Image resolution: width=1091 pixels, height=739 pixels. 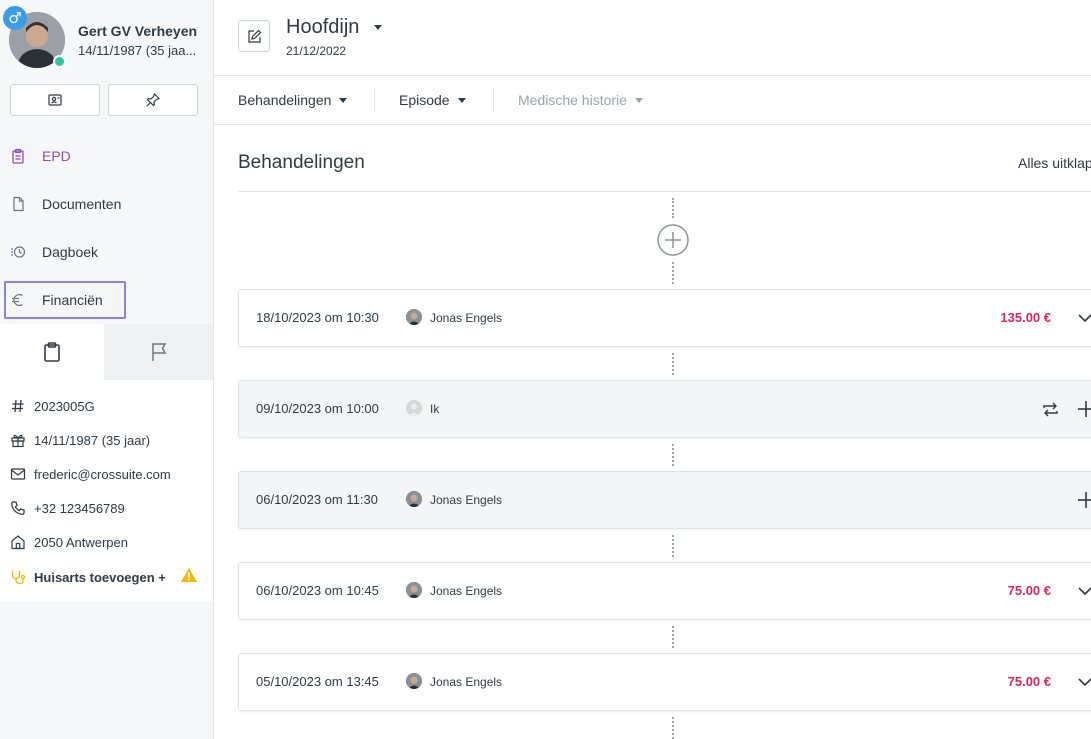 What do you see at coordinates (322, 27) in the screenshot?
I see `page-title: Hoofdijn` at bounding box center [322, 27].